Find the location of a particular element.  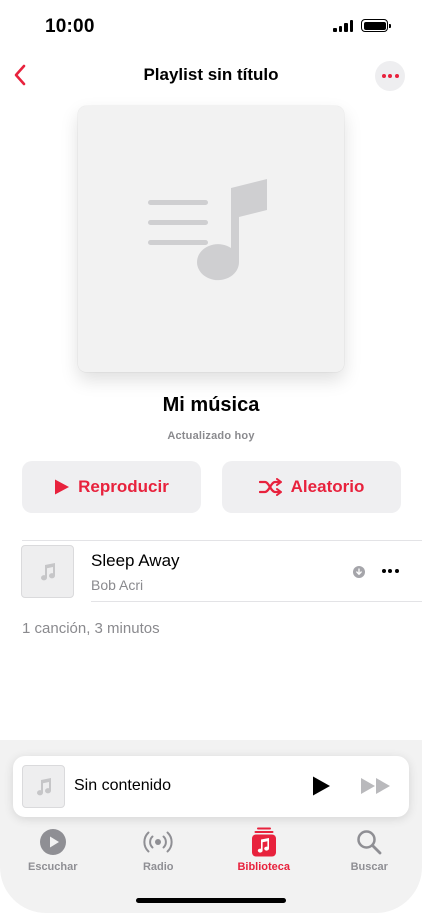

play-button: Reproducir is located at coordinates (111, 487).